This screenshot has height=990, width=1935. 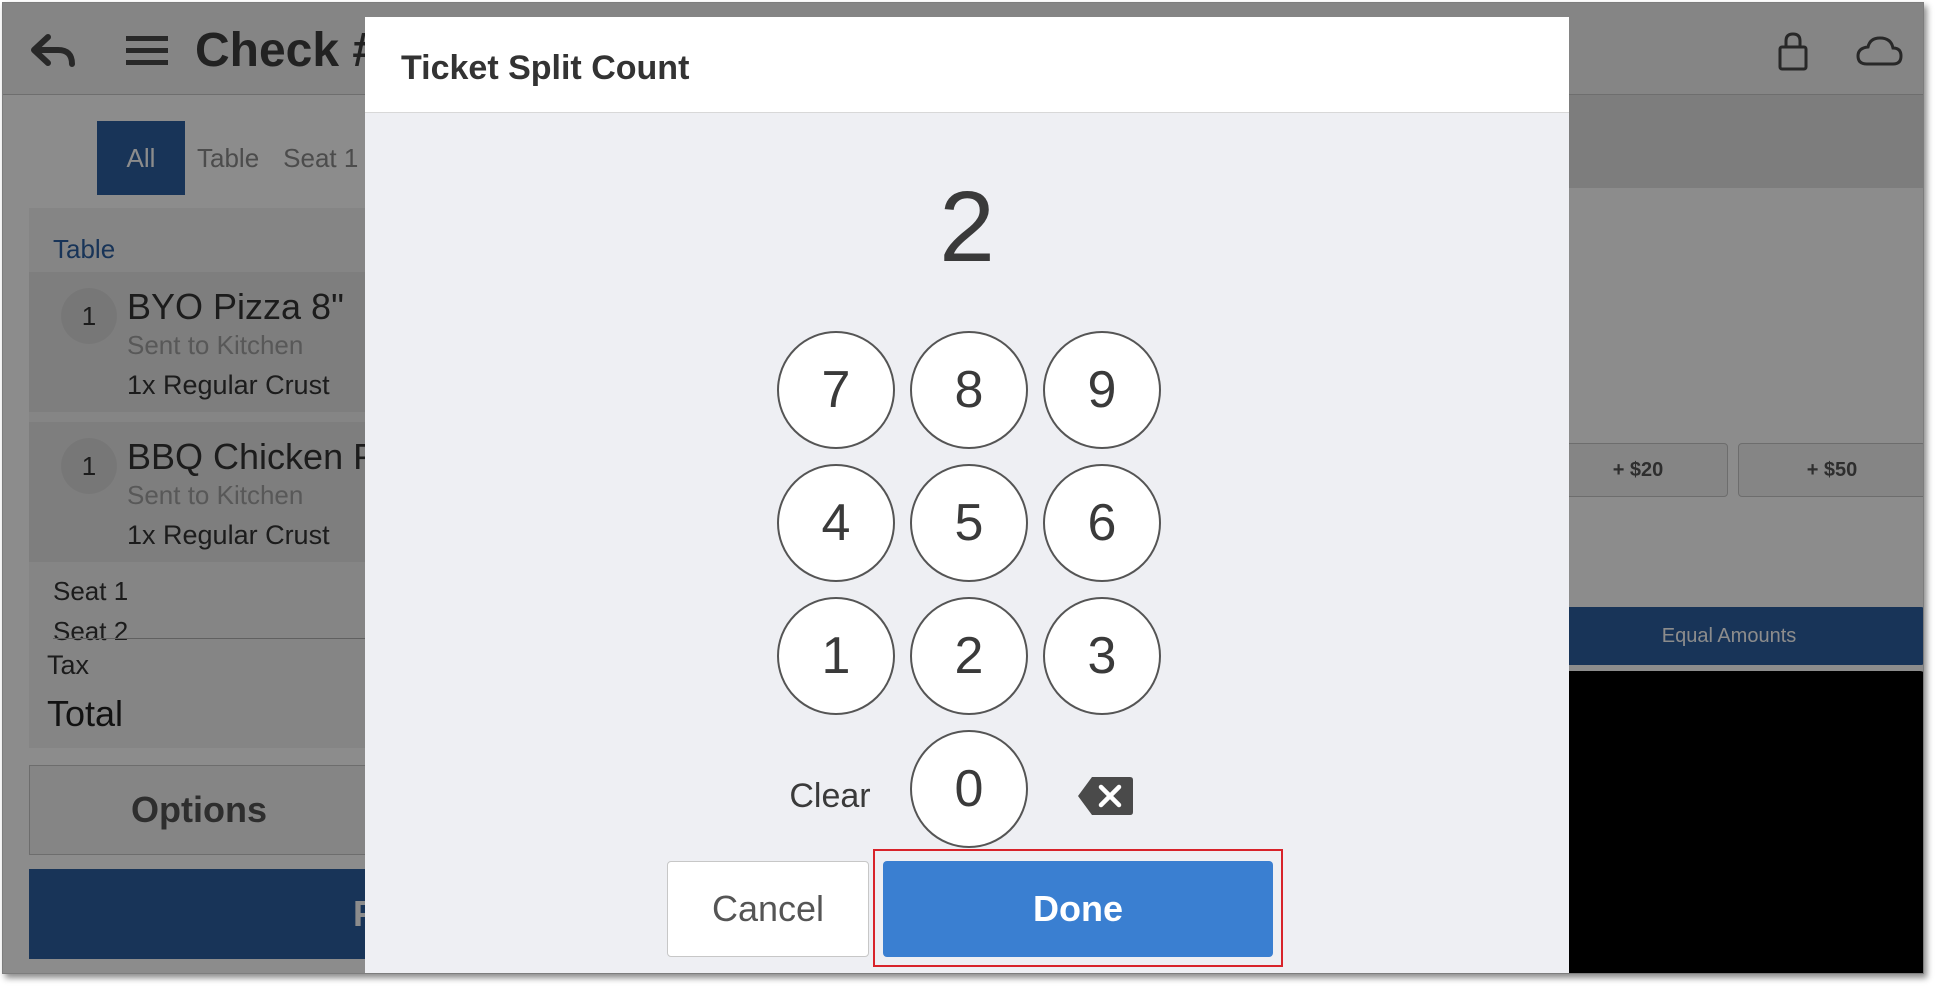 I want to click on dialog-header: Ticket Split Count, so click(x=967, y=65).